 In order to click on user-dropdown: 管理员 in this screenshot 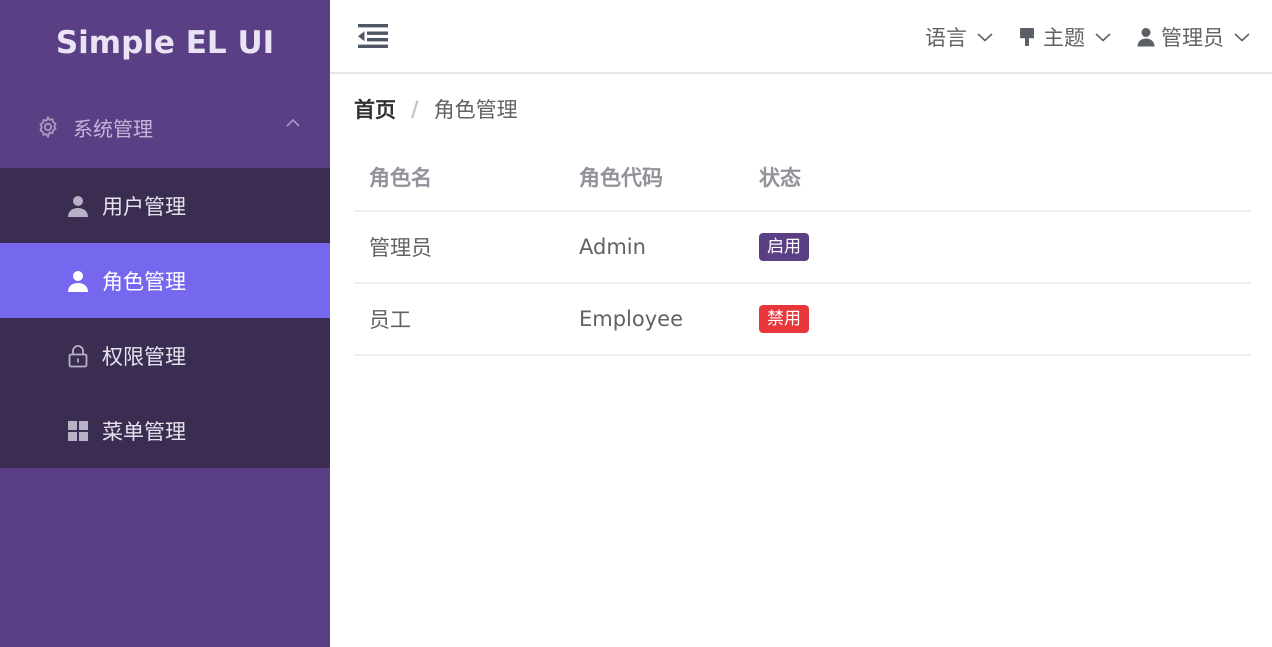, I will do `click(1193, 37)`.